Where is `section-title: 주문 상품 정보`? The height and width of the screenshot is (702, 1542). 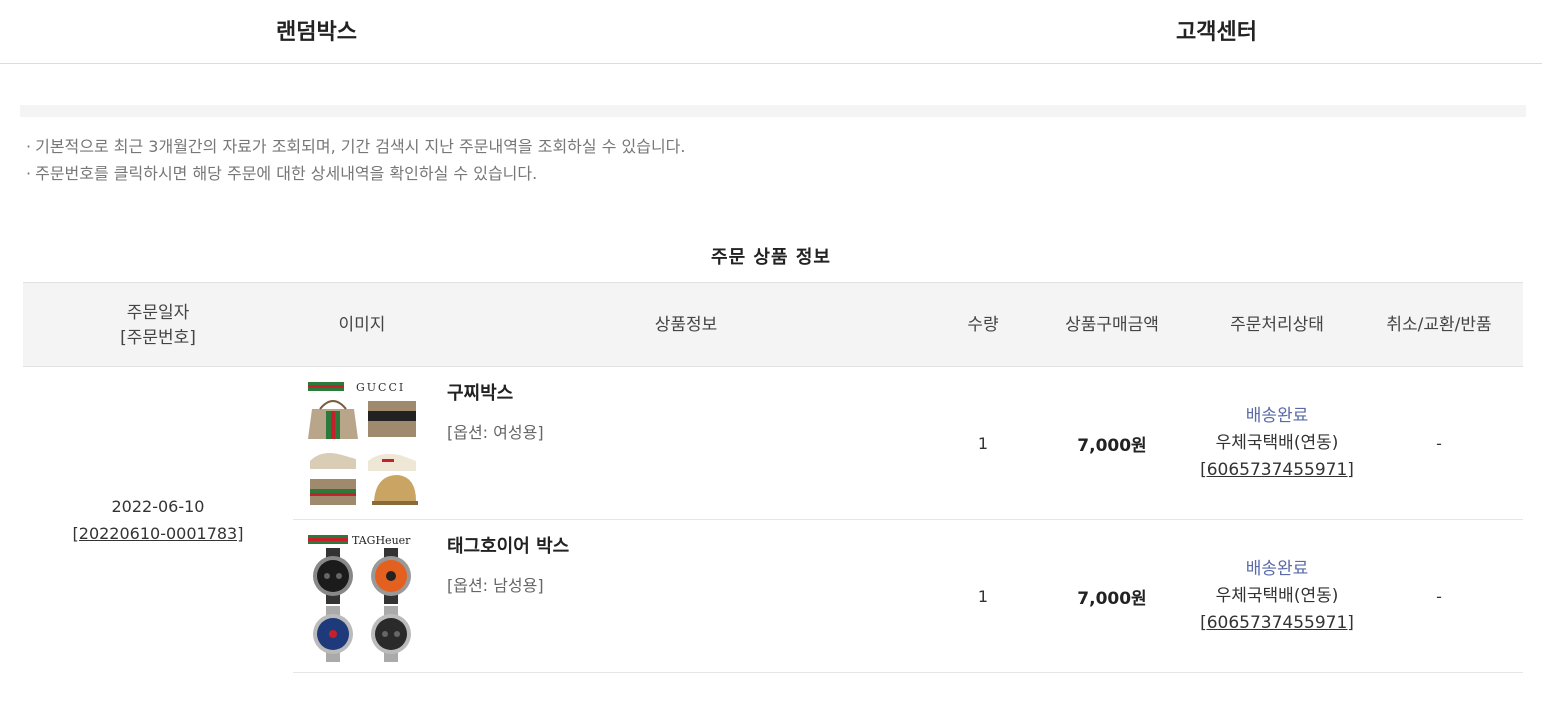 section-title: 주문 상품 정보 is located at coordinates (771, 257).